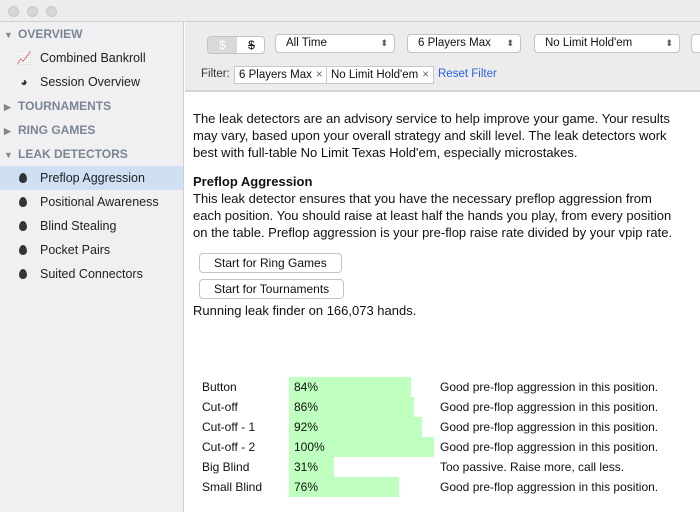  Describe the element at coordinates (695, 43) in the screenshot. I see `more-select` at that location.